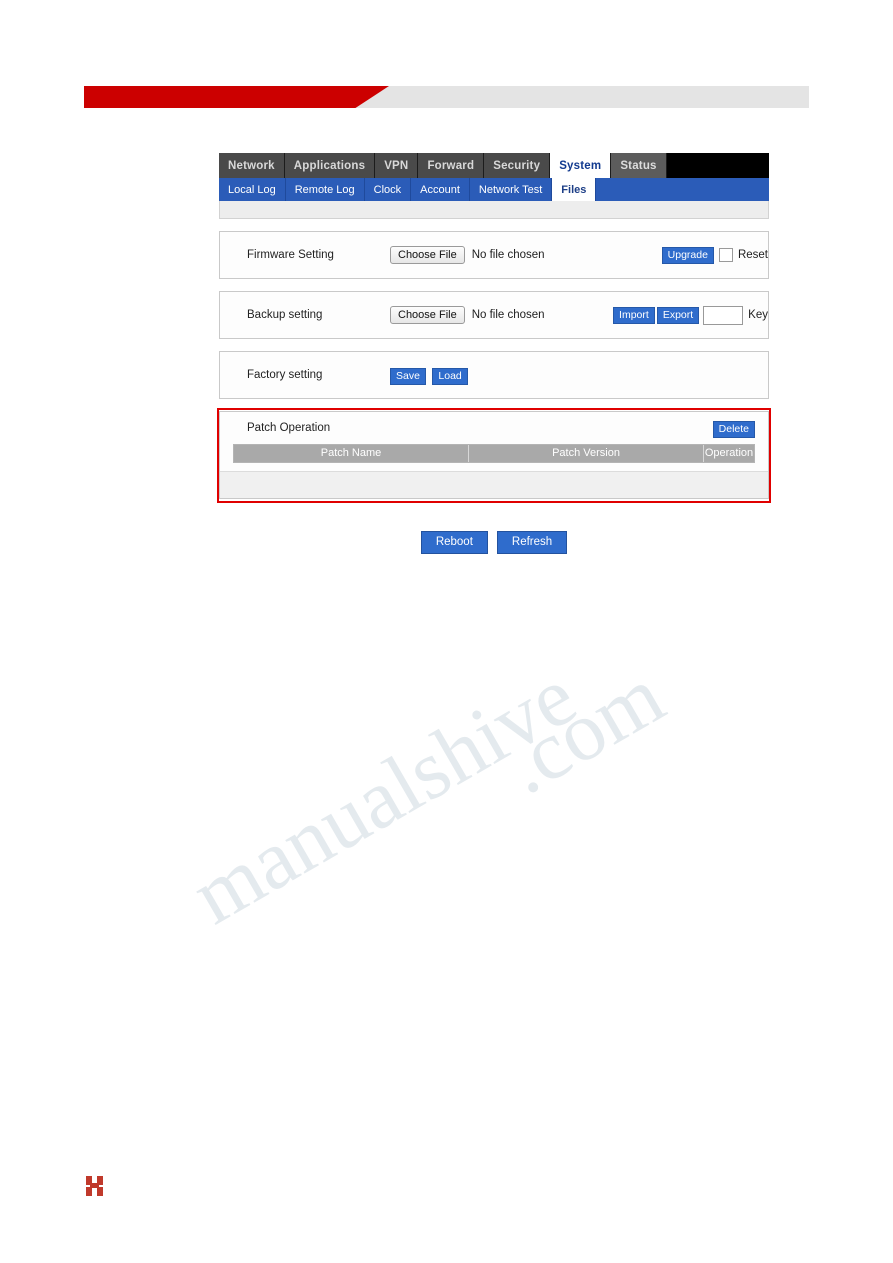 The width and height of the screenshot is (893, 1263). I want to click on firmware-file-status: No file chosen, so click(508, 255).